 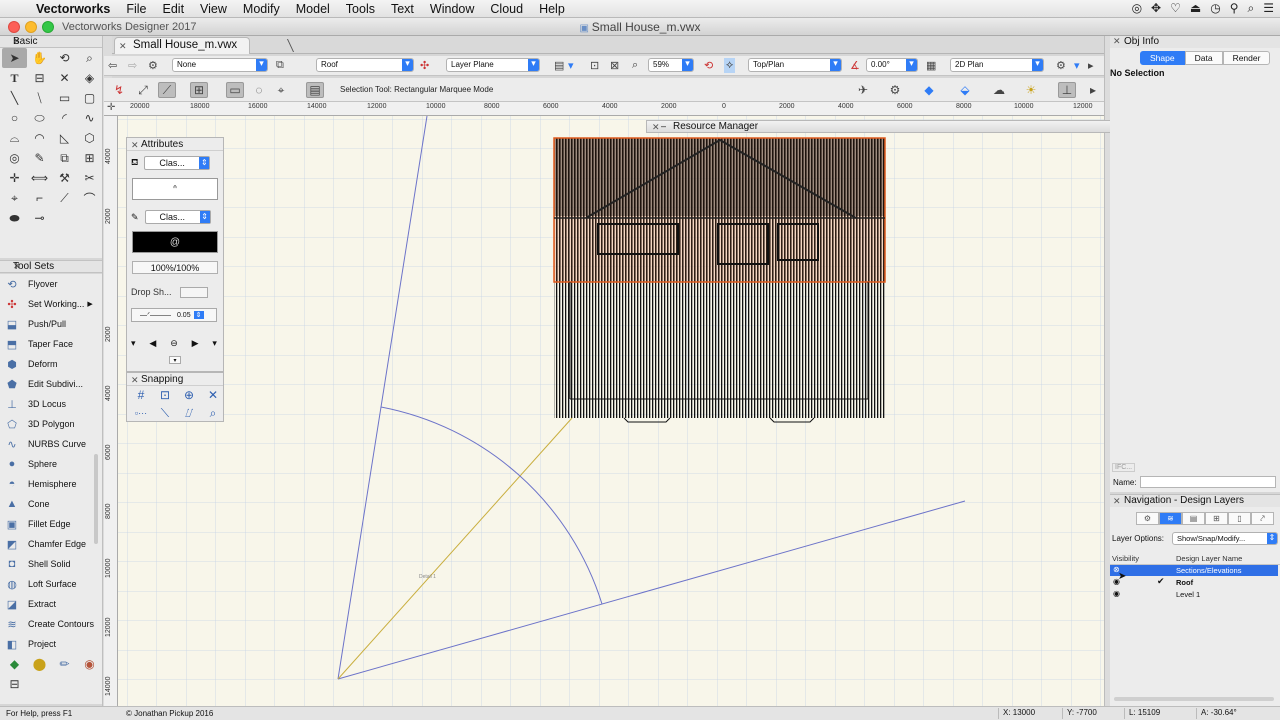 I want to click on menu-modify: Modify, so click(x=261, y=9).